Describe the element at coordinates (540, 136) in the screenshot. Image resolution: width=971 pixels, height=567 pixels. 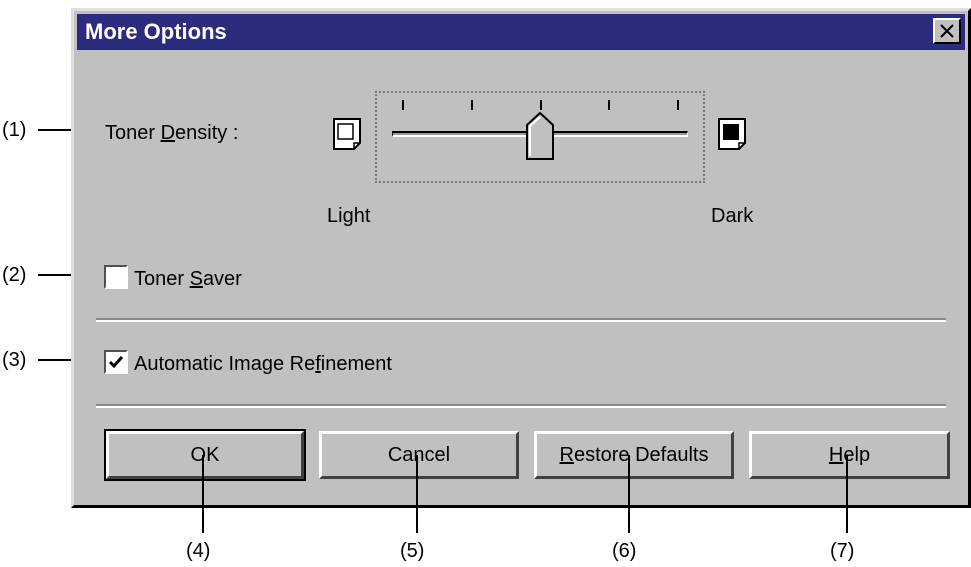
I see `toner-density-slider-thumb` at that location.